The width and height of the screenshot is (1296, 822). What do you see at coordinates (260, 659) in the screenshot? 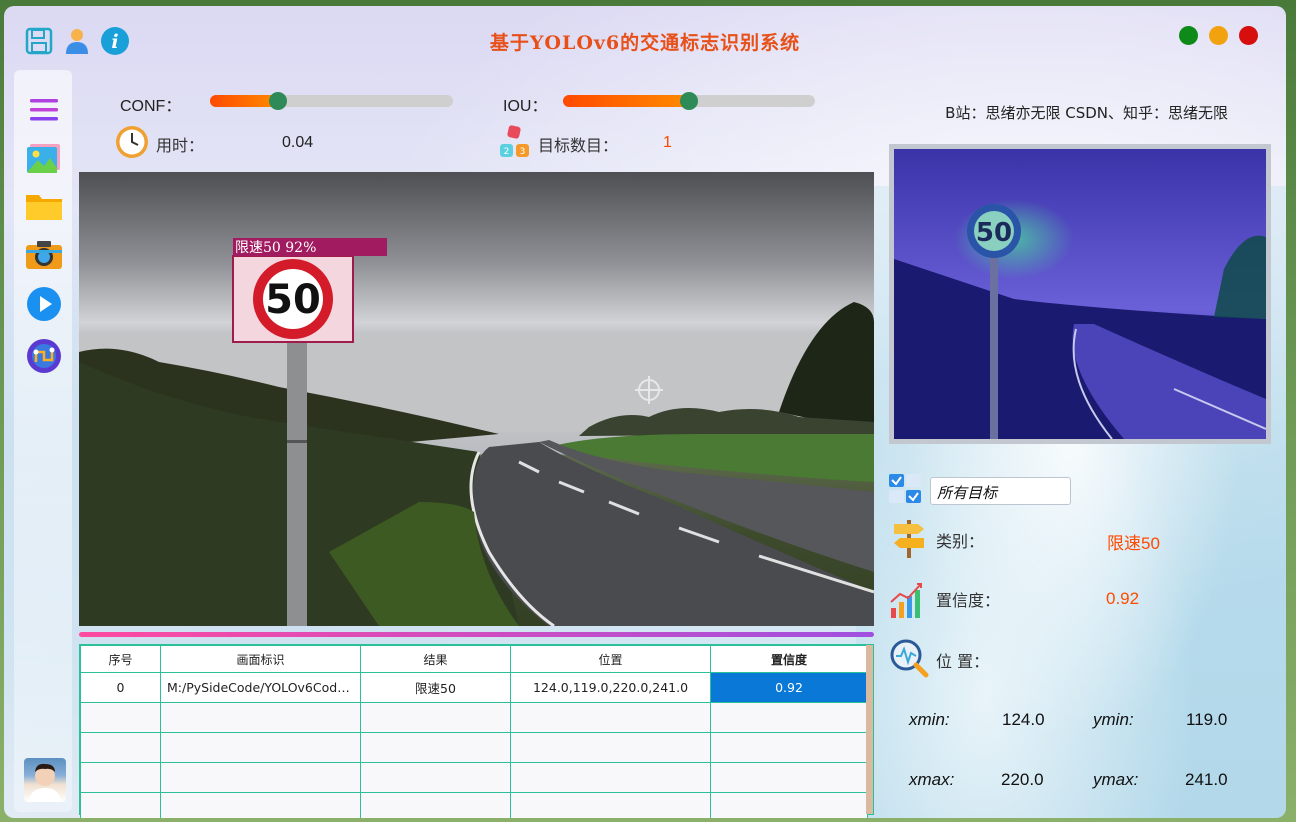
I see `col-header-source: 画面标识` at bounding box center [260, 659].